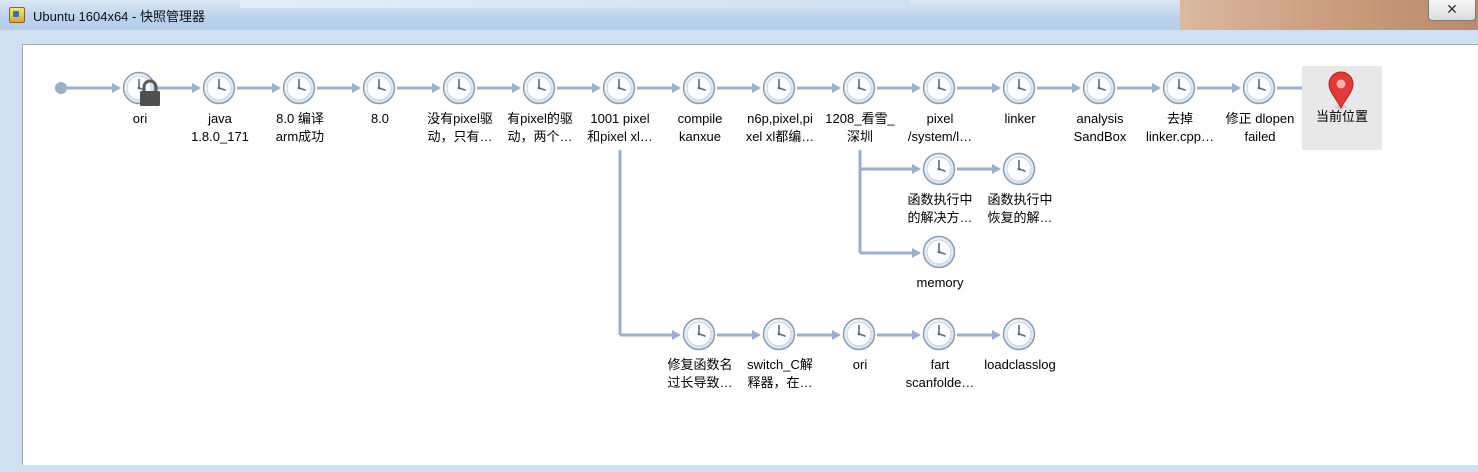 This screenshot has width=1478, height=472. Describe the element at coordinates (575, 4) in the screenshot. I see `background-window-strip` at that location.